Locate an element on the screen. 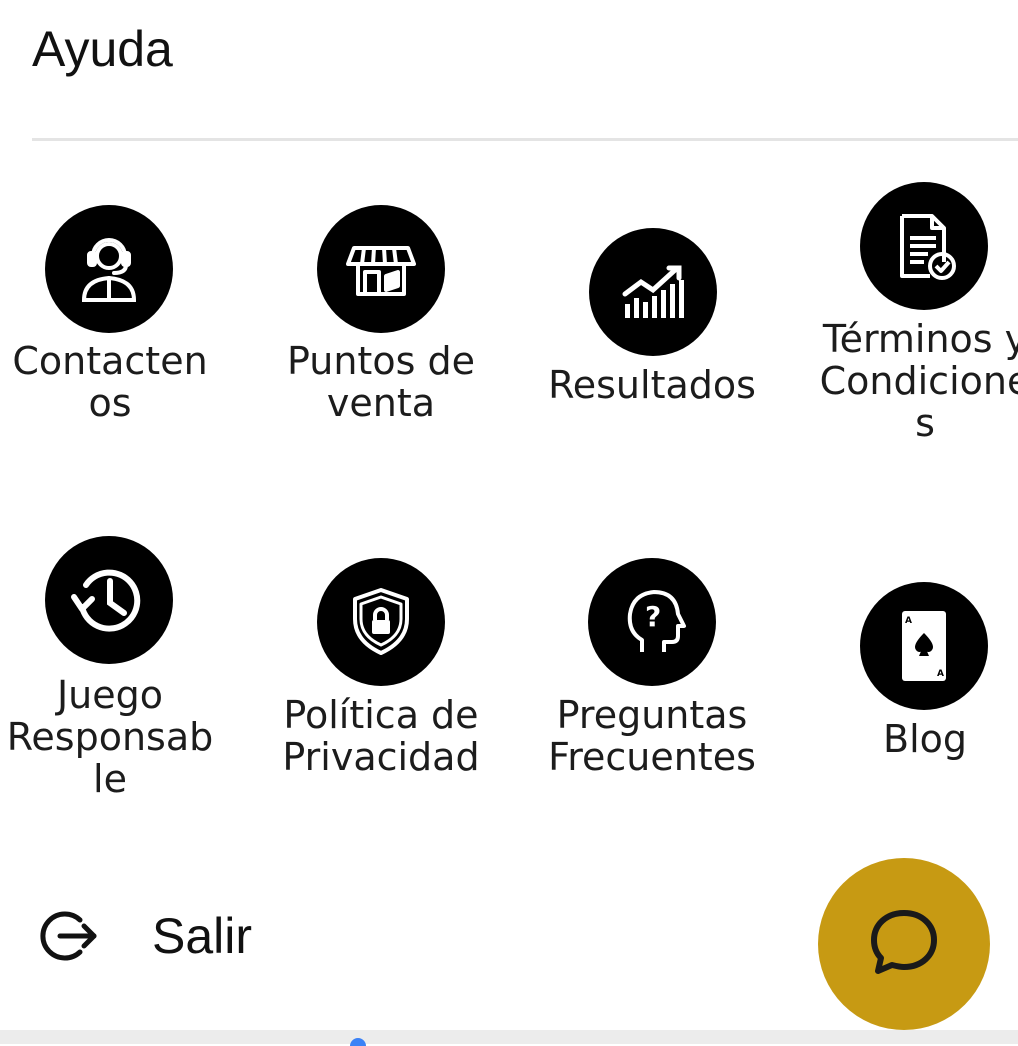 The height and width of the screenshot is (1046, 1018). logout-label: Salir is located at coordinates (202, 936).